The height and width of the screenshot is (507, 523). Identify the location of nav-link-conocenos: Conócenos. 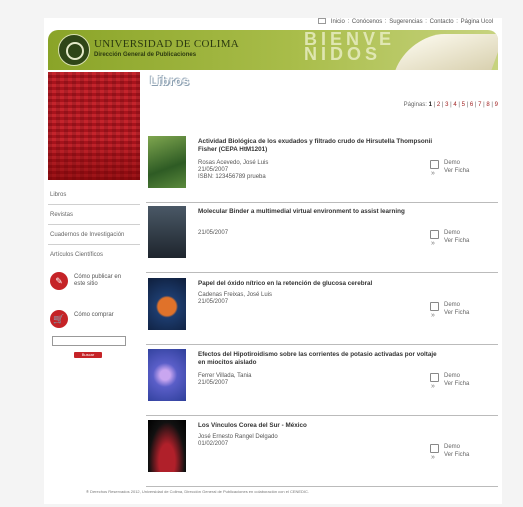
(367, 22).